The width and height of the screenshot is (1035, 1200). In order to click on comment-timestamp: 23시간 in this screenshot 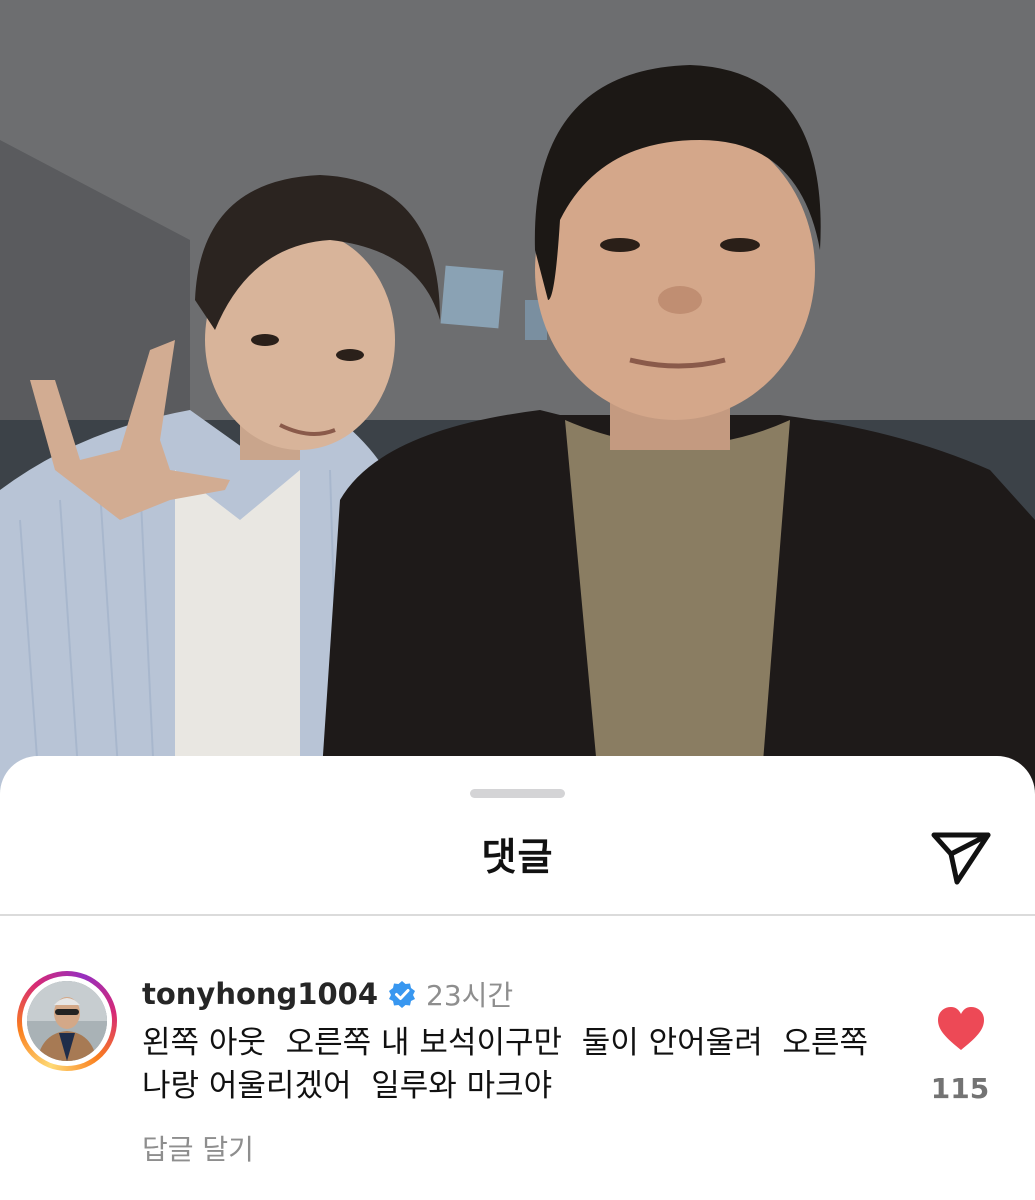, I will do `click(470, 995)`.